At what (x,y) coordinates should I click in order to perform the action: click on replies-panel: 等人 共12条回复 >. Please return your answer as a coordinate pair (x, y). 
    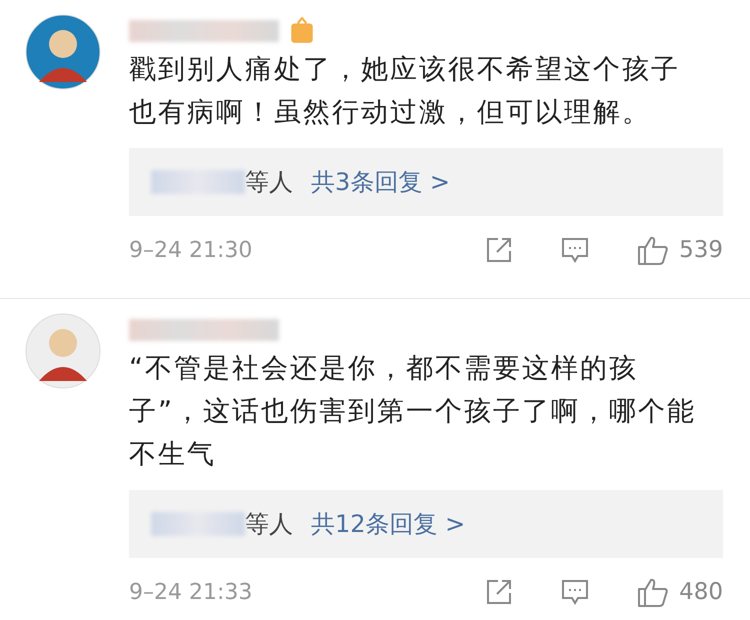
    Looking at the image, I should click on (426, 524).